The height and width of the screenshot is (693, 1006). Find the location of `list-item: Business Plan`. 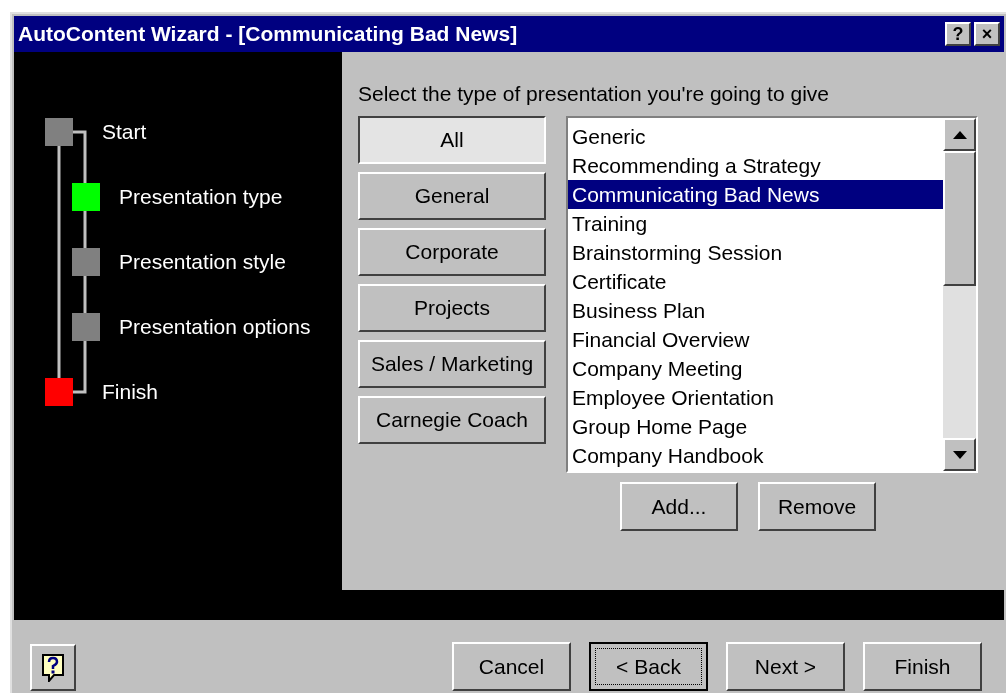

list-item: Business Plan is located at coordinates (755, 310).